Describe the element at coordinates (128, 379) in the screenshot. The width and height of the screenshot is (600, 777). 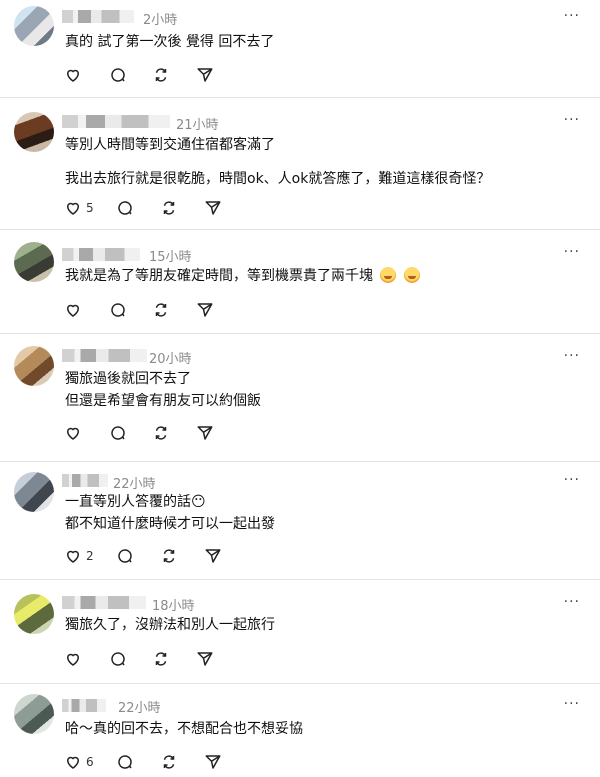
I see `post-text-line: 獨旅過後就回不去了` at that location.